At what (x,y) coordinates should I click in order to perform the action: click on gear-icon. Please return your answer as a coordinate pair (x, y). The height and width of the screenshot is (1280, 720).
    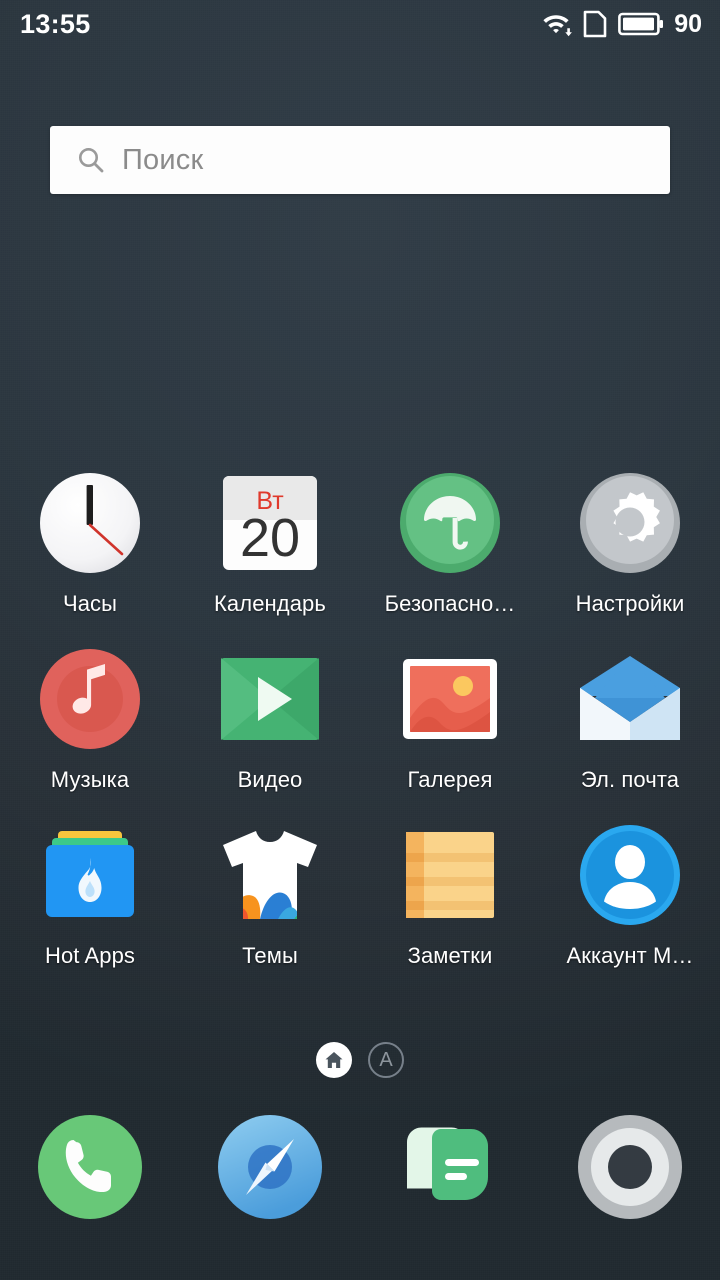
    Looking at the image, I should click on (630, 523).